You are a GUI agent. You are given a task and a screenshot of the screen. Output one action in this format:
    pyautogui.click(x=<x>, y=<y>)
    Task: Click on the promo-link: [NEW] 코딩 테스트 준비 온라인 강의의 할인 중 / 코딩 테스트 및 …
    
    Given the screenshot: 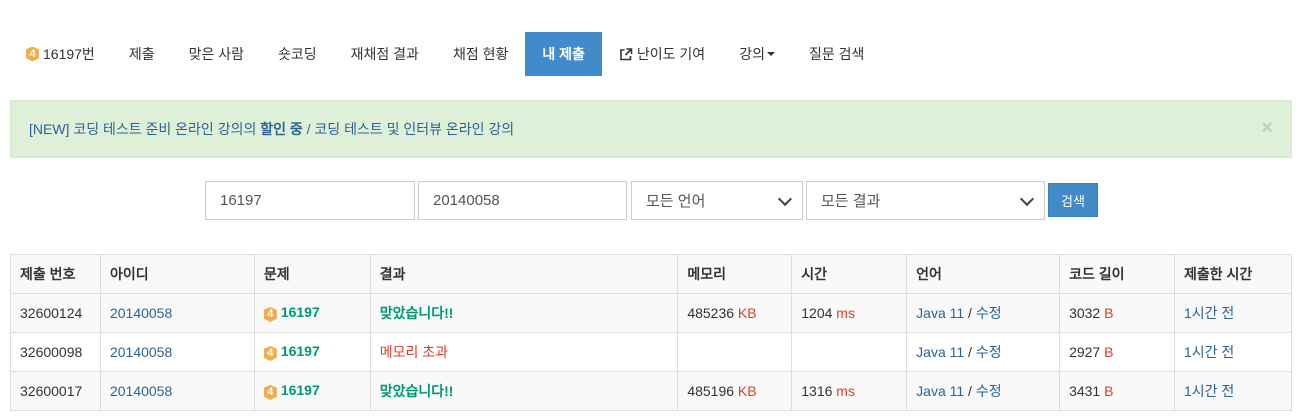 What is the action you would take?
    pyautogui.click(x=271, y=129)
    